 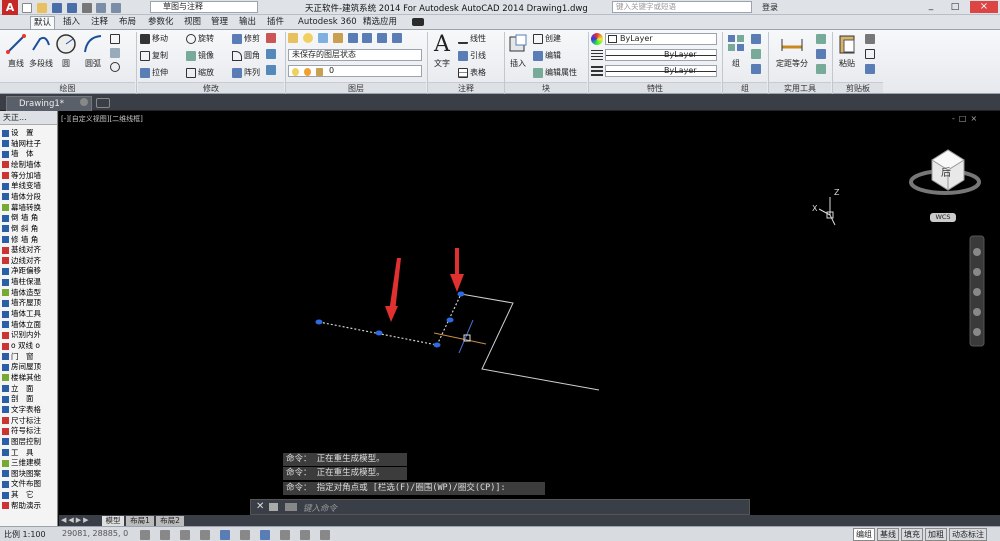 What do you see at coordinates (460, 336) in the screenshot?
I see `crosshair-cursor` at bounding box center [460, 336].